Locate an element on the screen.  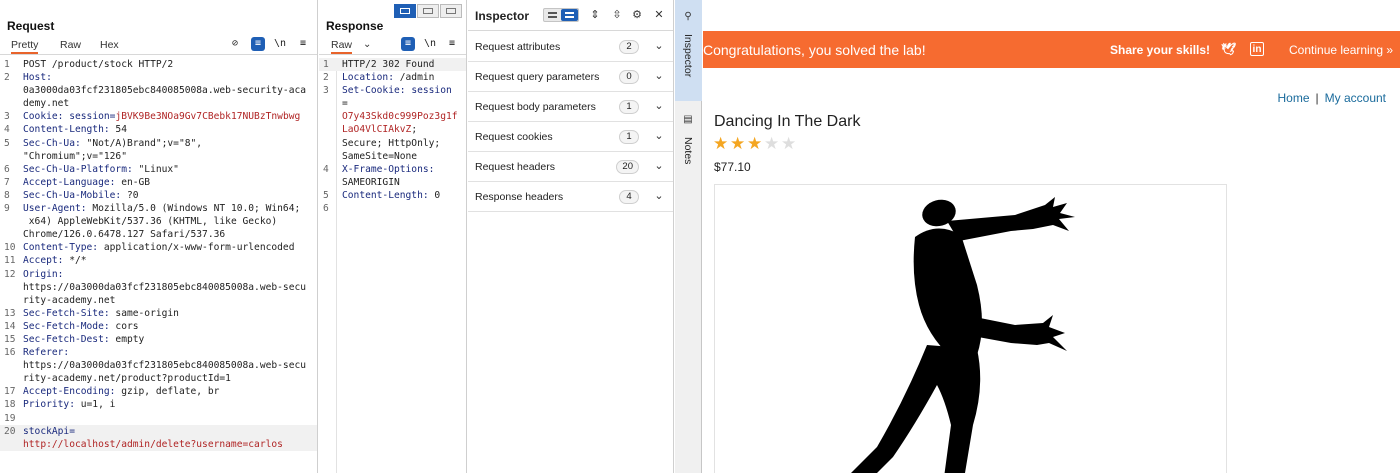
eye-off-icon: ⊘ is located at coordinates (235, 44).